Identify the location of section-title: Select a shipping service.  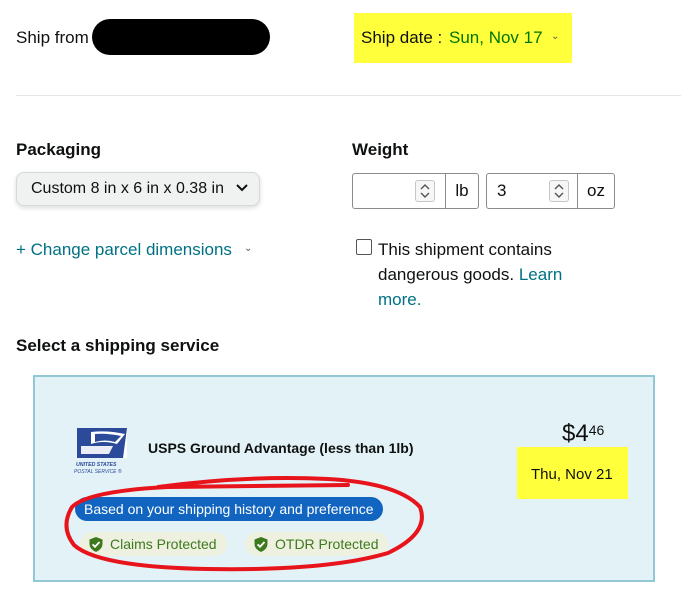
(118, 345).